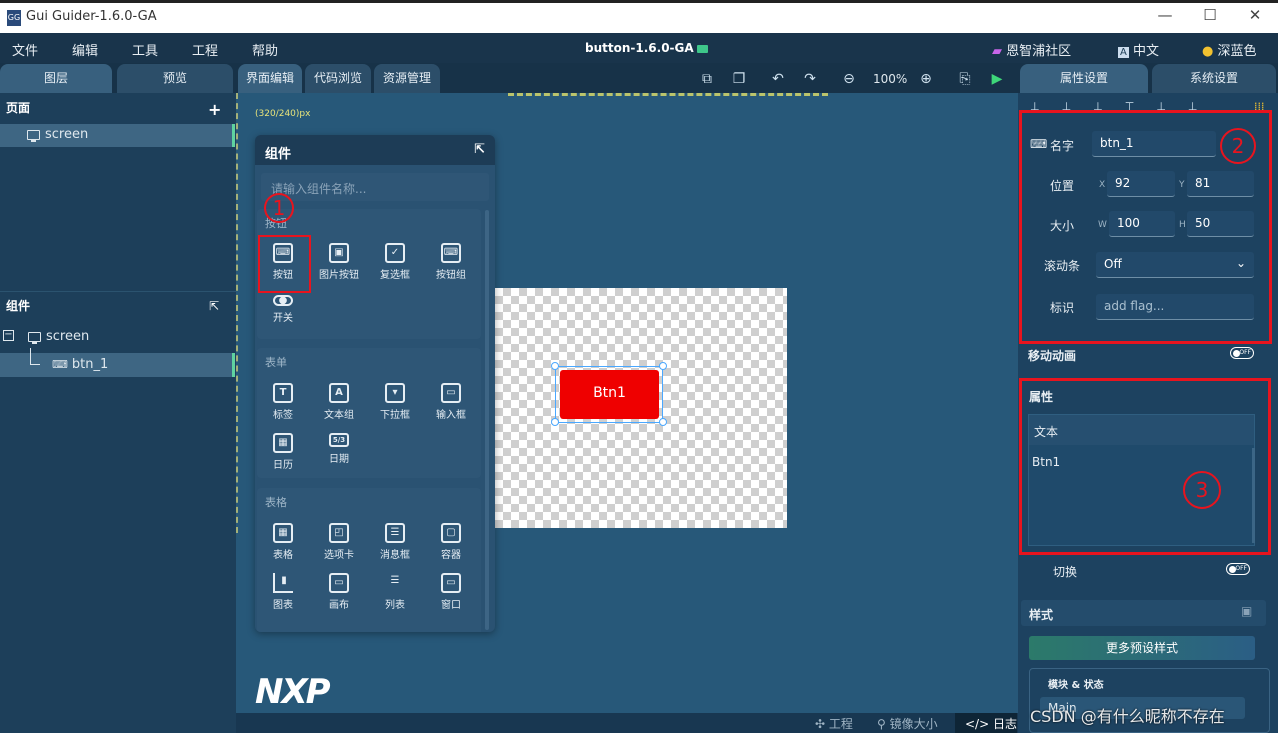  Describe the element at coordinates (265, 49) in the screenshot. I see `menu-help: 帮助` at that location.